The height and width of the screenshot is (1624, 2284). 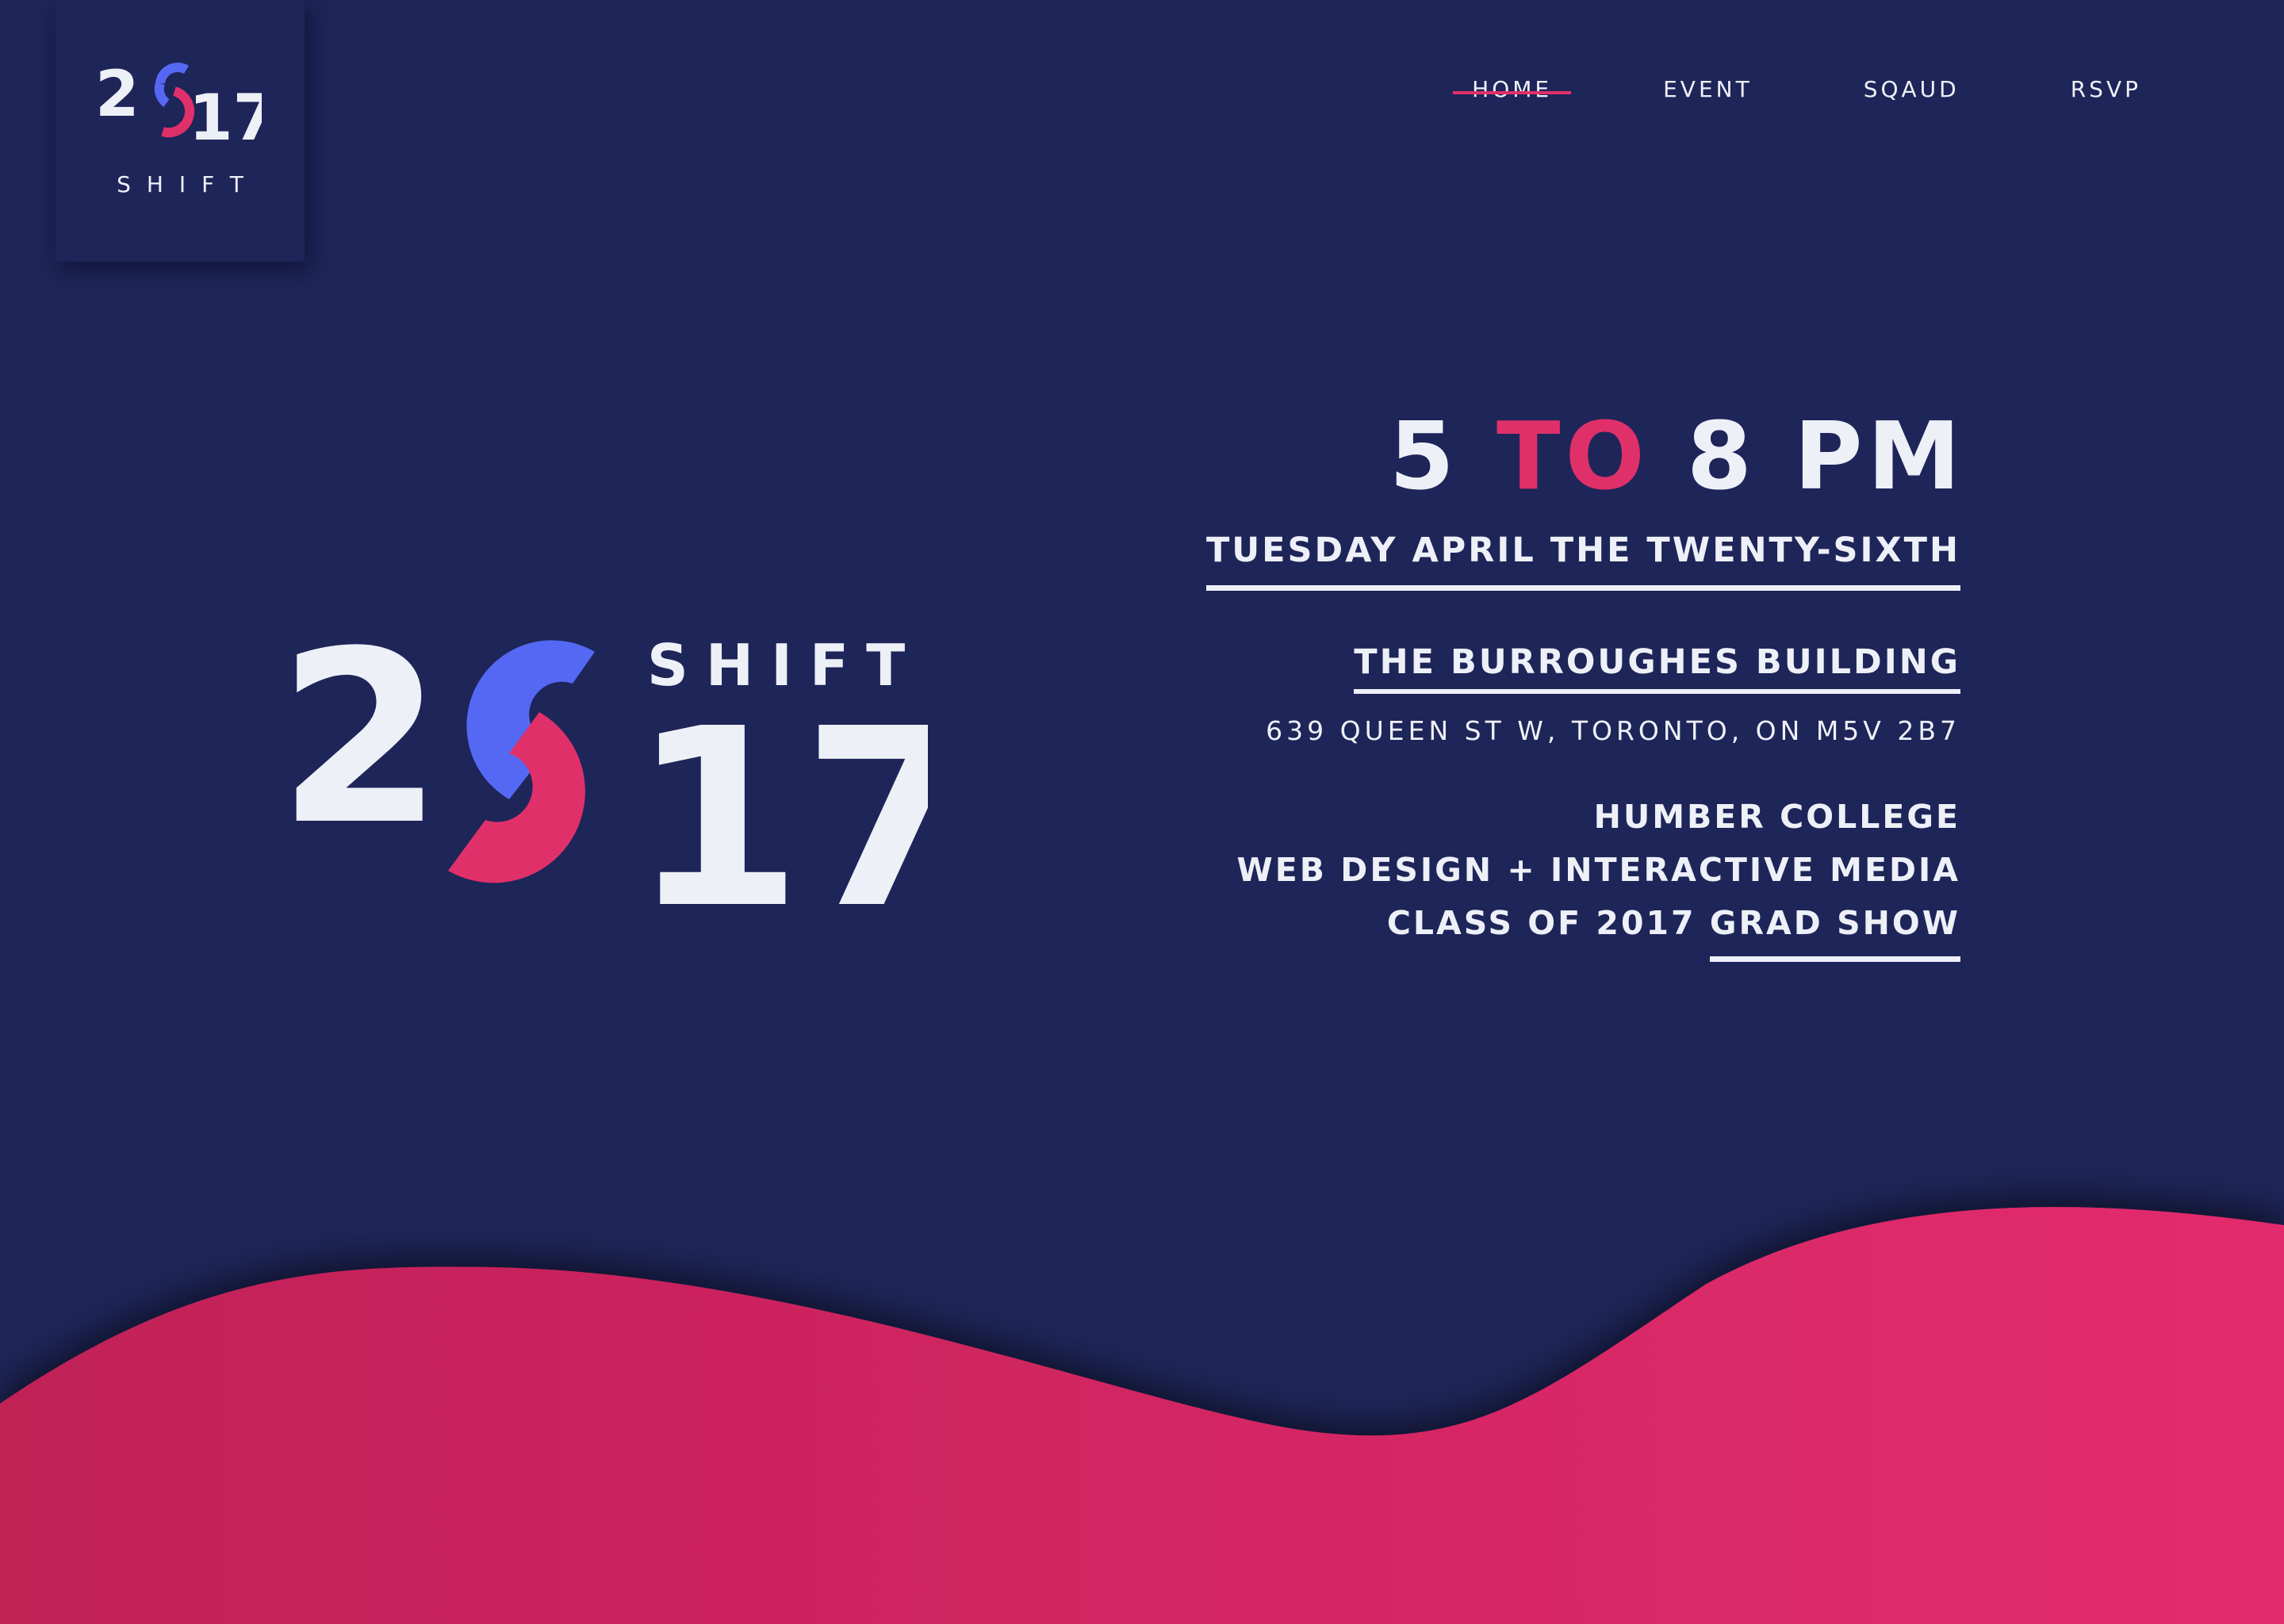 What do you see at coordinates (117, 94) in the screenshot?
I see `badge-year-left: 2` at bounding box center [117, 94].